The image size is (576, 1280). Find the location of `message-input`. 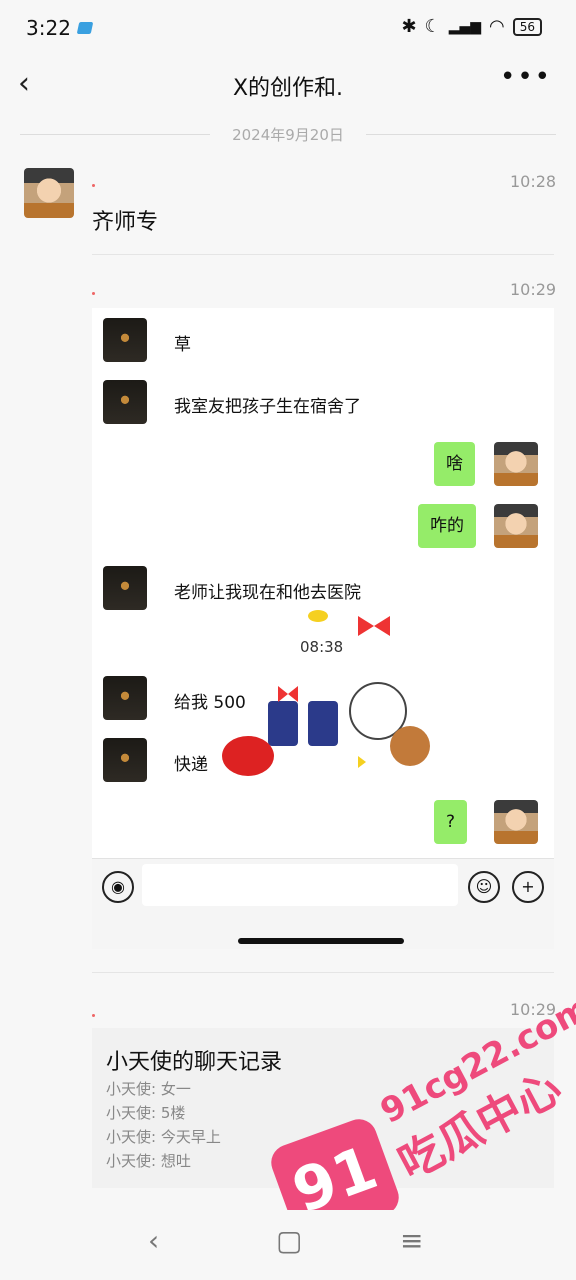

message-input is located at coordinates (300, 885).